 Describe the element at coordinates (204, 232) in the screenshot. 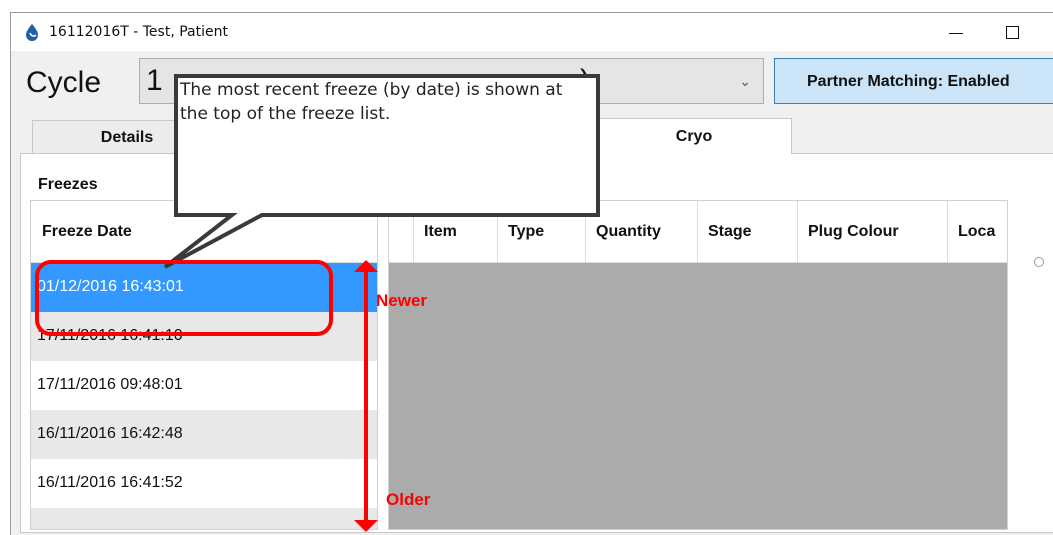

I see `freeze-date-column-header: Freeze Date` at that location.